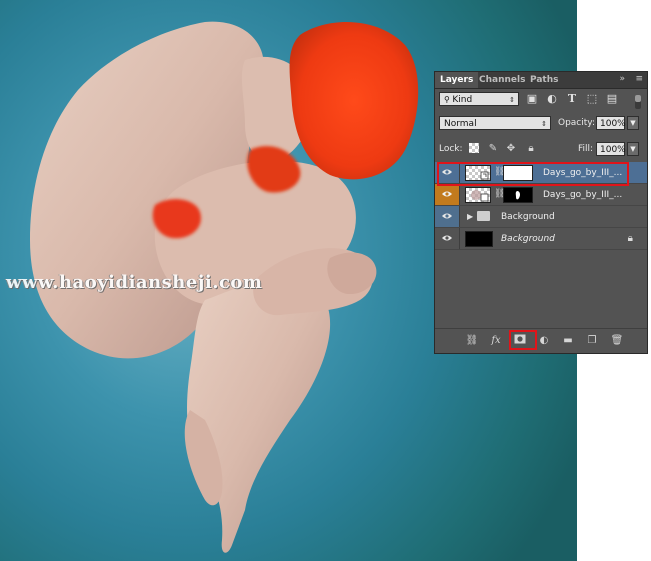  What do you see at coordinates (592, 99) in the screenshot?
I see `shape-filter-icon: ⬚` at bounding box center [592, 99].